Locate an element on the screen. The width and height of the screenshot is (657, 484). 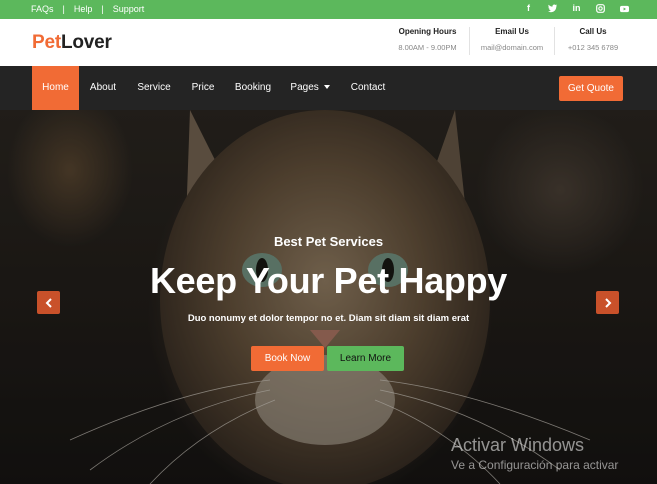
faqs-link: FAQs is located at coordinates (42, 9).